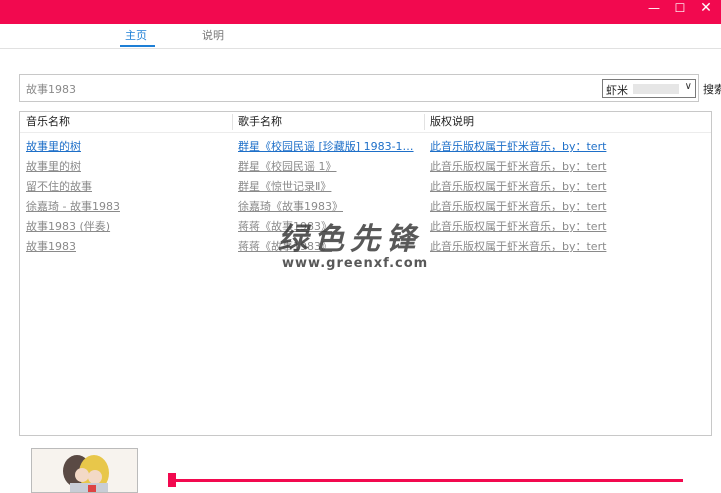 Image resolution: width=721 pixels, height=493 pixels. What do you see at coordinates (712, 89) in the screenshot?
I see `search-button: 搜索` at bounding box center [712, 89].